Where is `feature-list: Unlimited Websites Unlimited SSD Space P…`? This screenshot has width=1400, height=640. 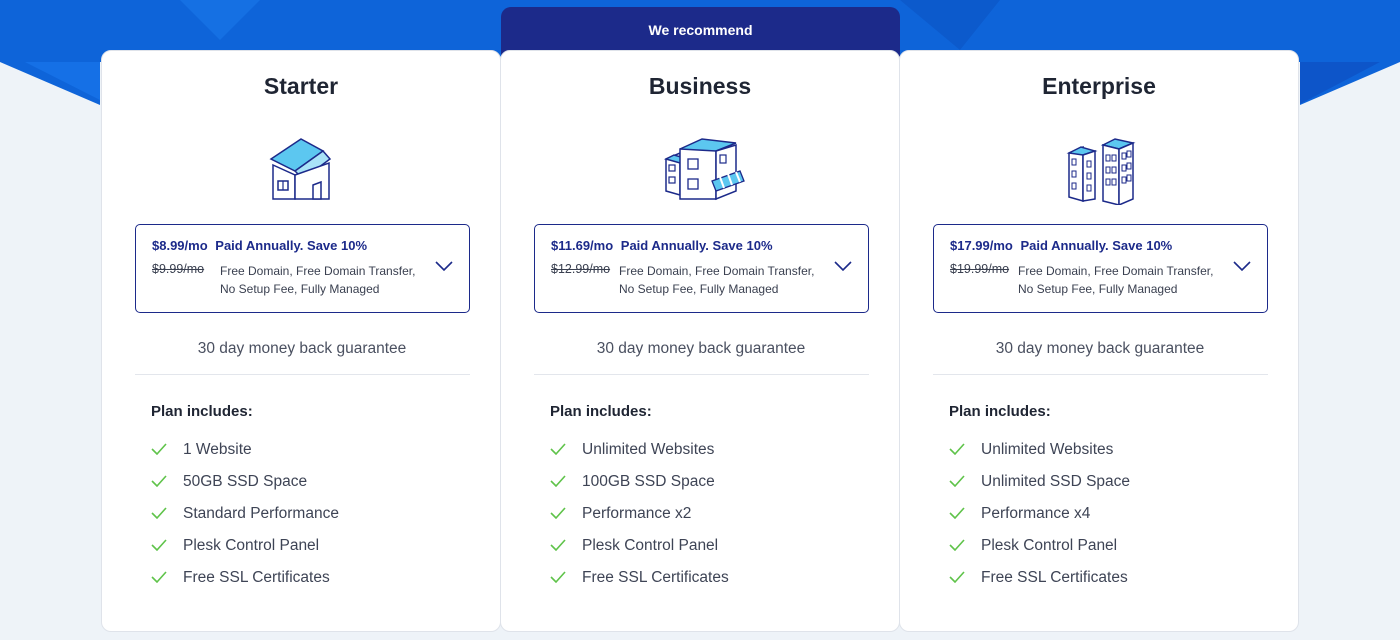
feature-list: Unlimited Websites Unlimited SSD Space P… is located at coordinates (1039, 521).